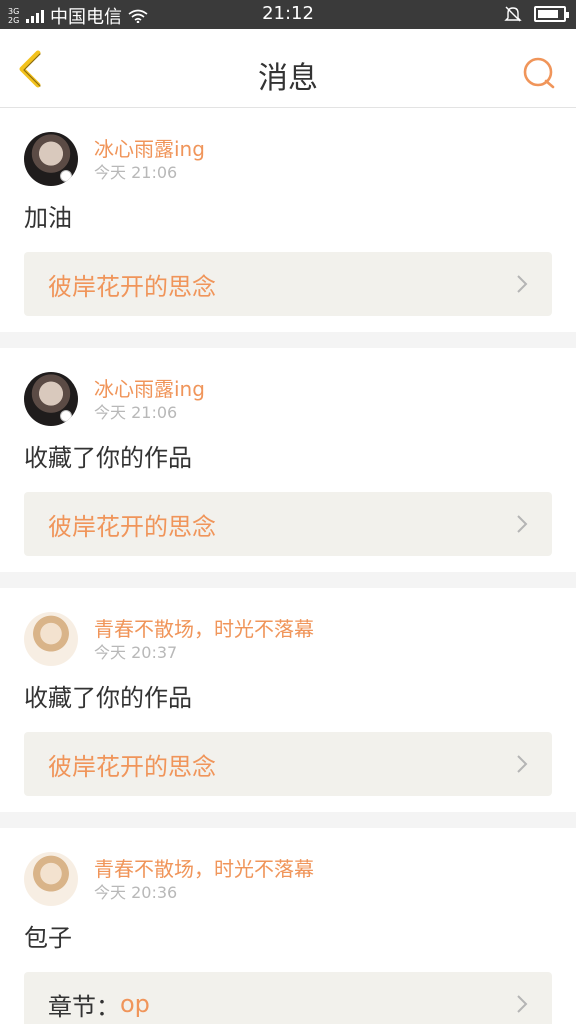 The image size is (576, 1024). What do you see at coordinates (548, 14) in the screenshot?
I see `battery-fill` at bounding box center [548, 14].